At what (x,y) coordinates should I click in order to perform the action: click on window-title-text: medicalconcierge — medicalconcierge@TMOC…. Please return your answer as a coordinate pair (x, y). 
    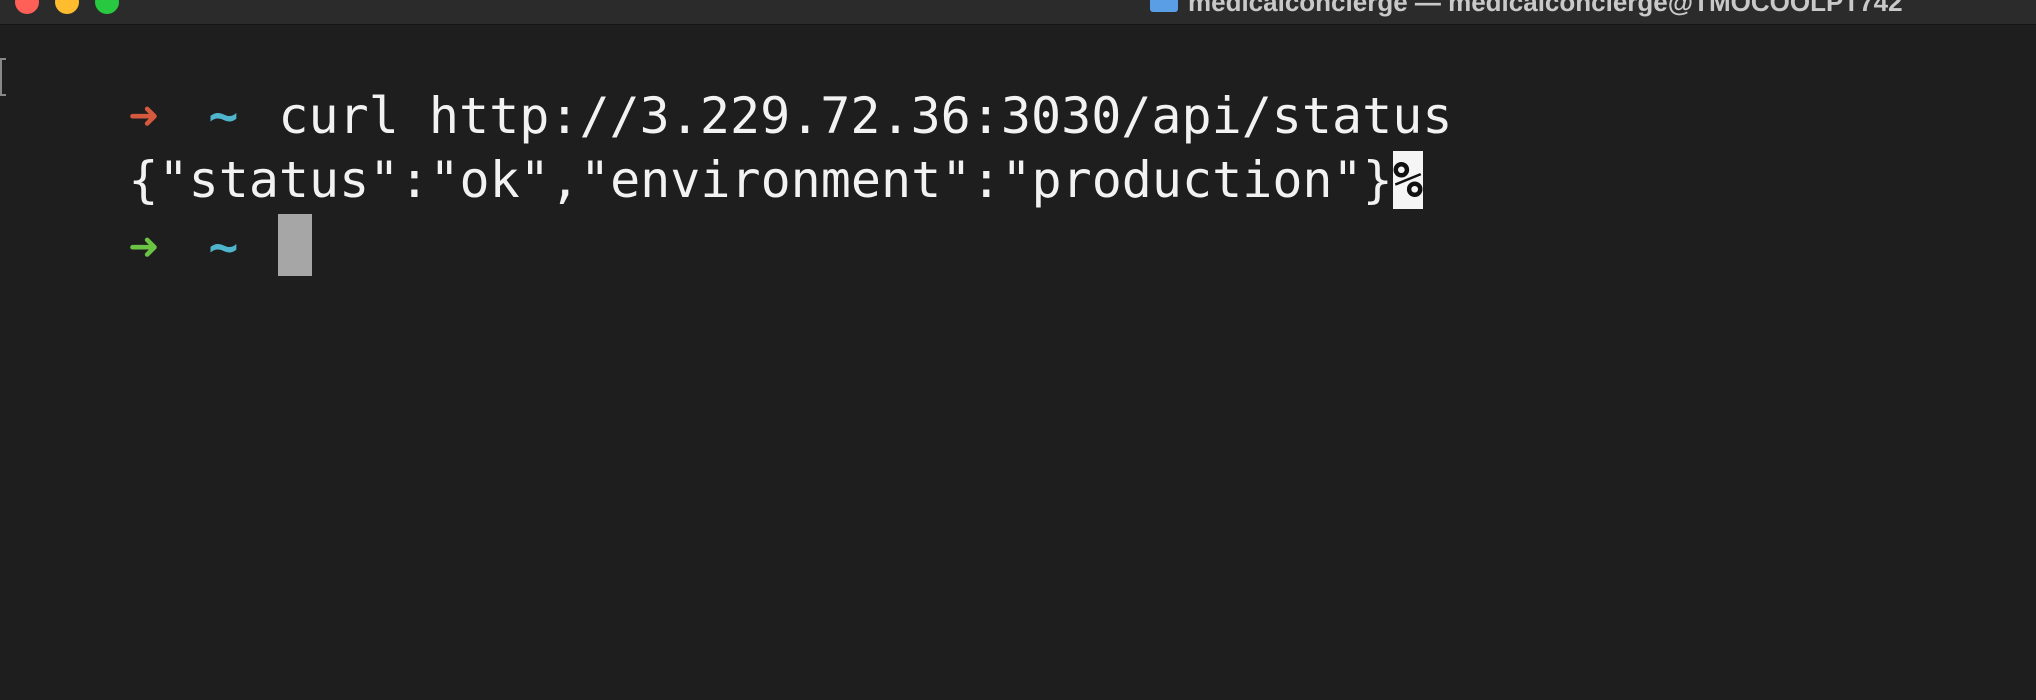
    Looking at the image, I should click on (1545, 8).